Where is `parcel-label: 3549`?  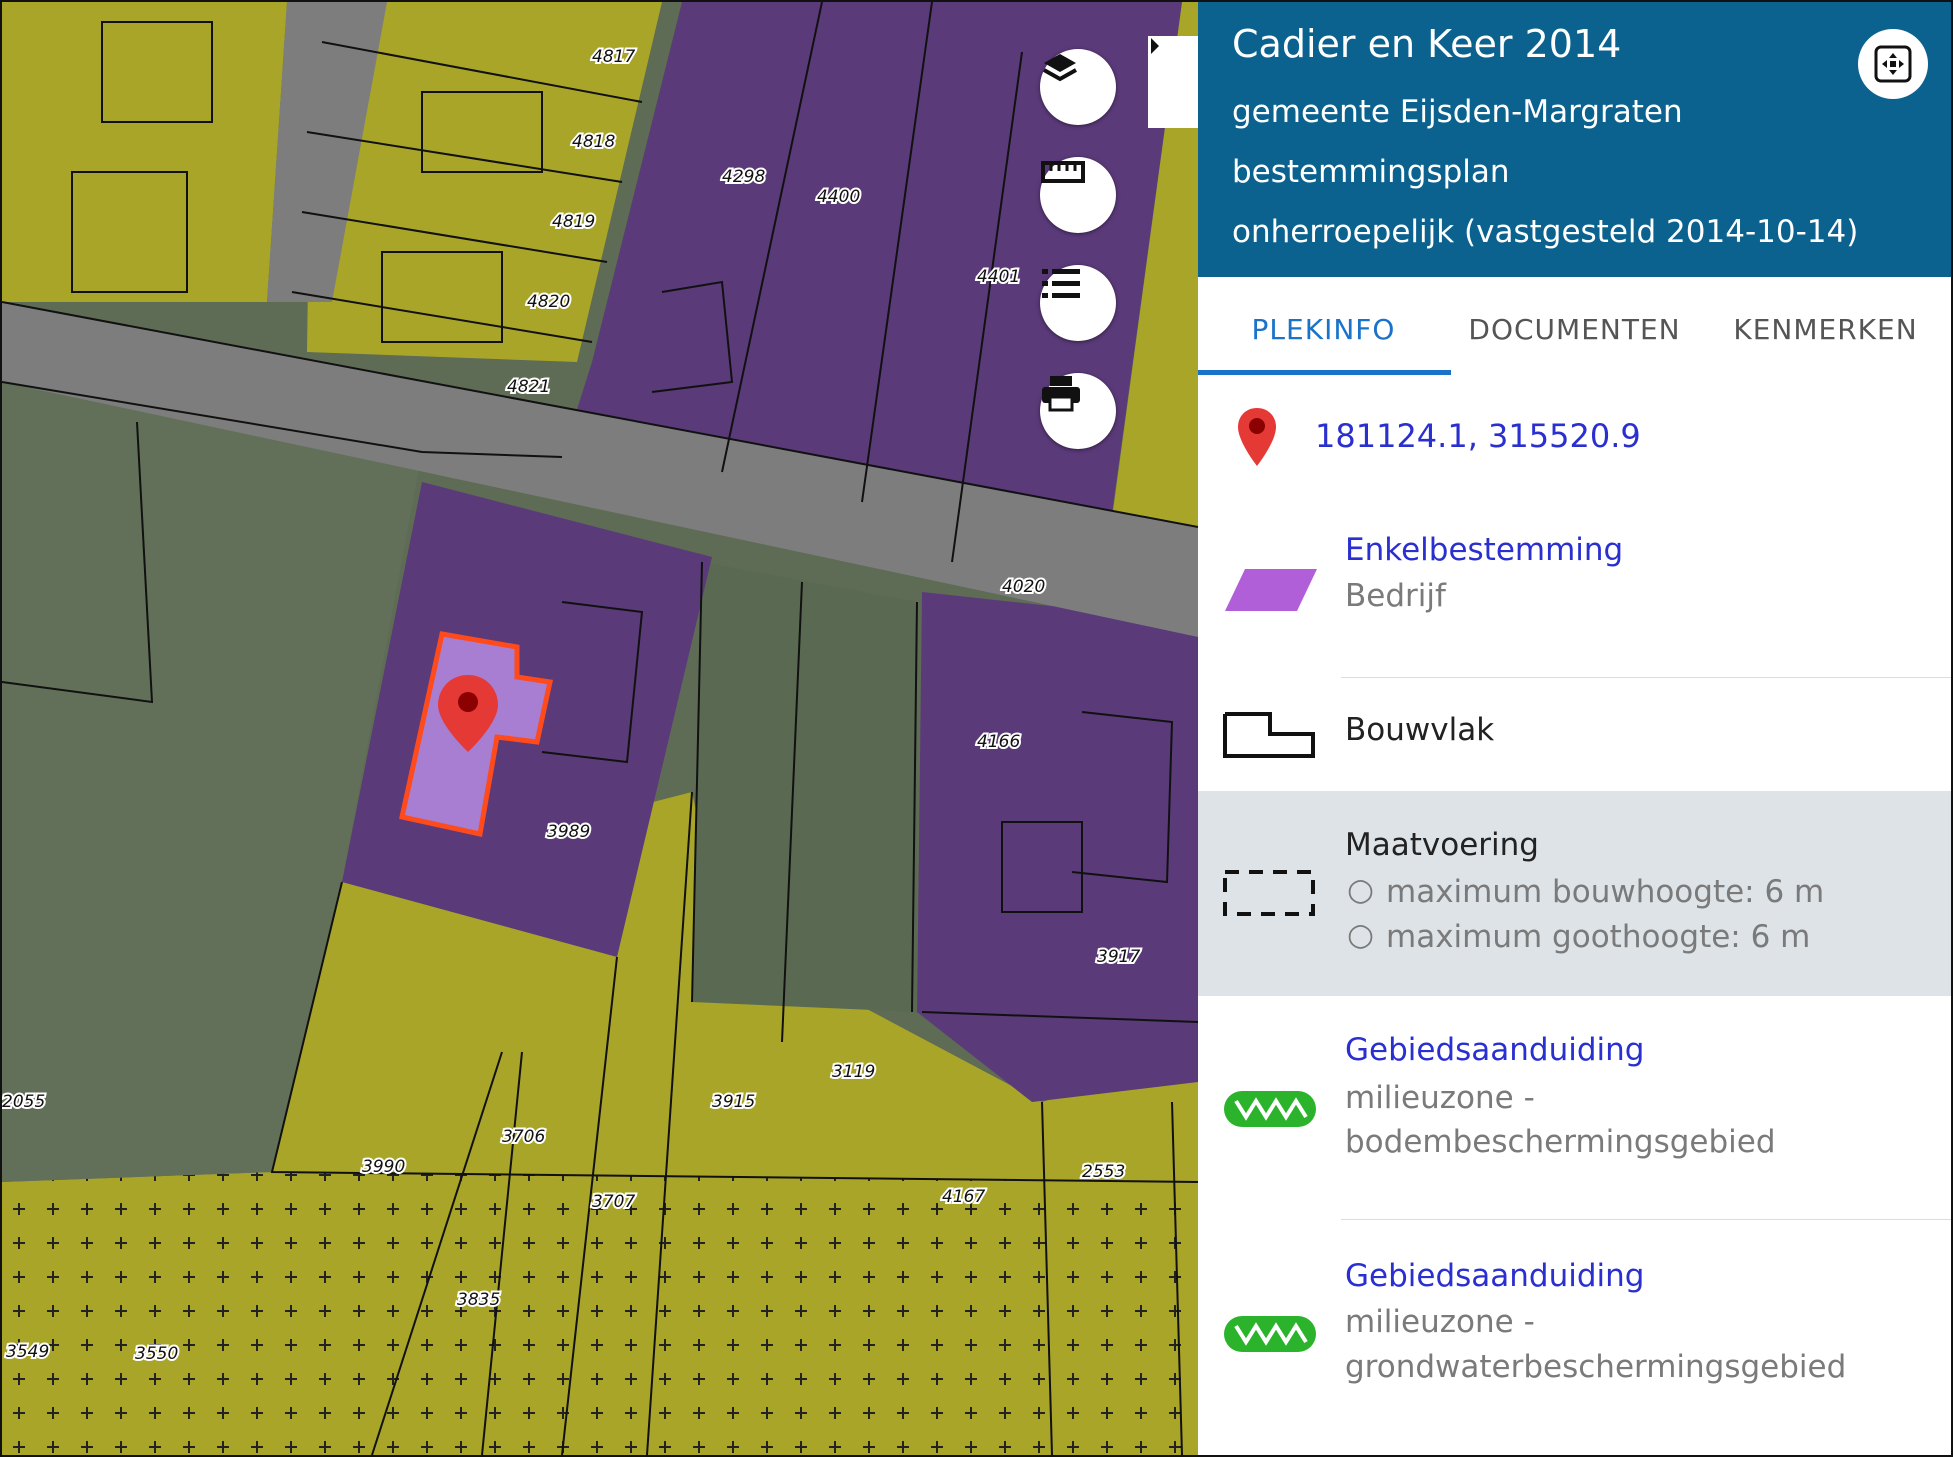
parcel-label: 3549 is located at coordinates (27, 1352).